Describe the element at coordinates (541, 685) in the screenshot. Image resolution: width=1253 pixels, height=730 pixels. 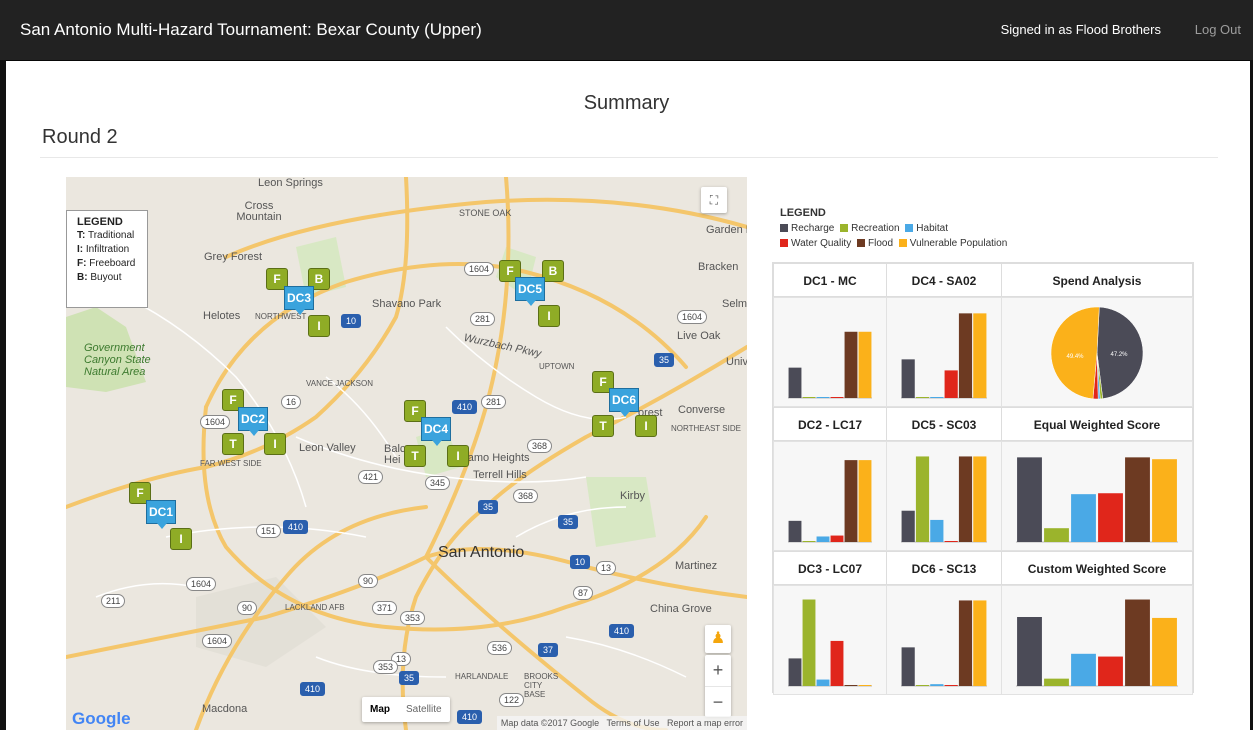
I see `map-label: BROOKS CITY BASE` at that location.